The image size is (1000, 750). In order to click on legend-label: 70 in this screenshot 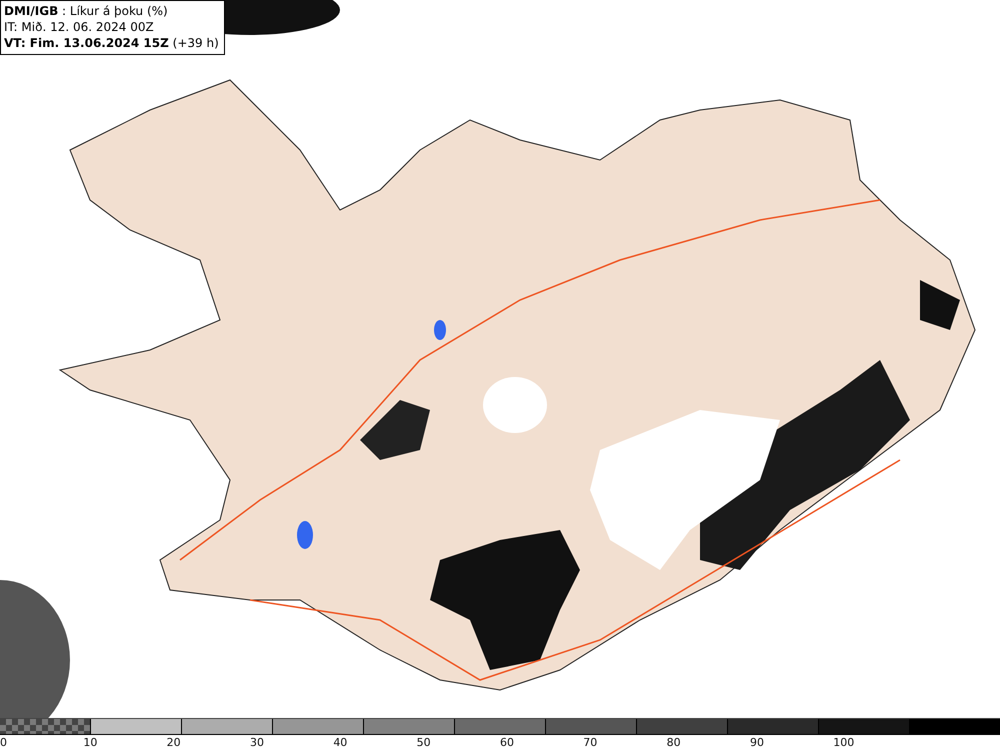, I will do `click(590, 742)`.